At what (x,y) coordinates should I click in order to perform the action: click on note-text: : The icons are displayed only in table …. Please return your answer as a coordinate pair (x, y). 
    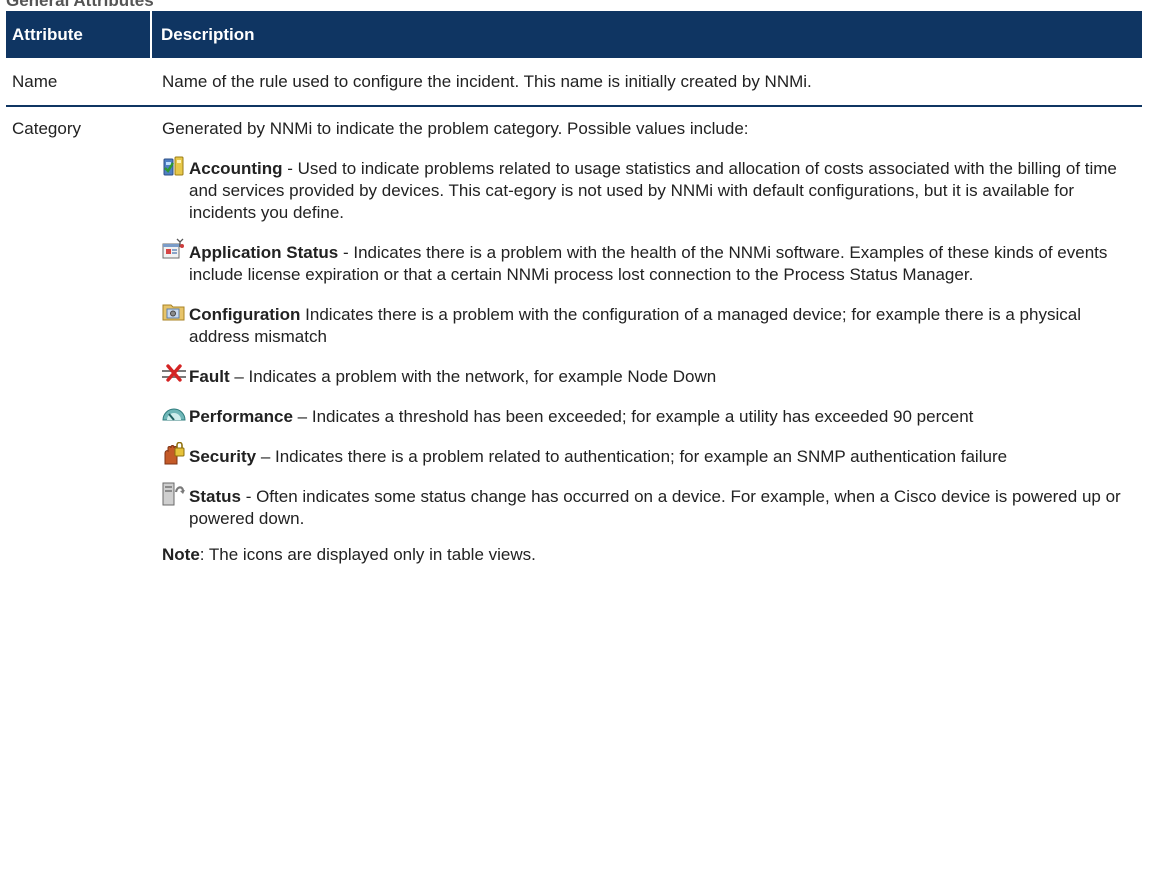
    Looking at the image, I should click on (367, 554).